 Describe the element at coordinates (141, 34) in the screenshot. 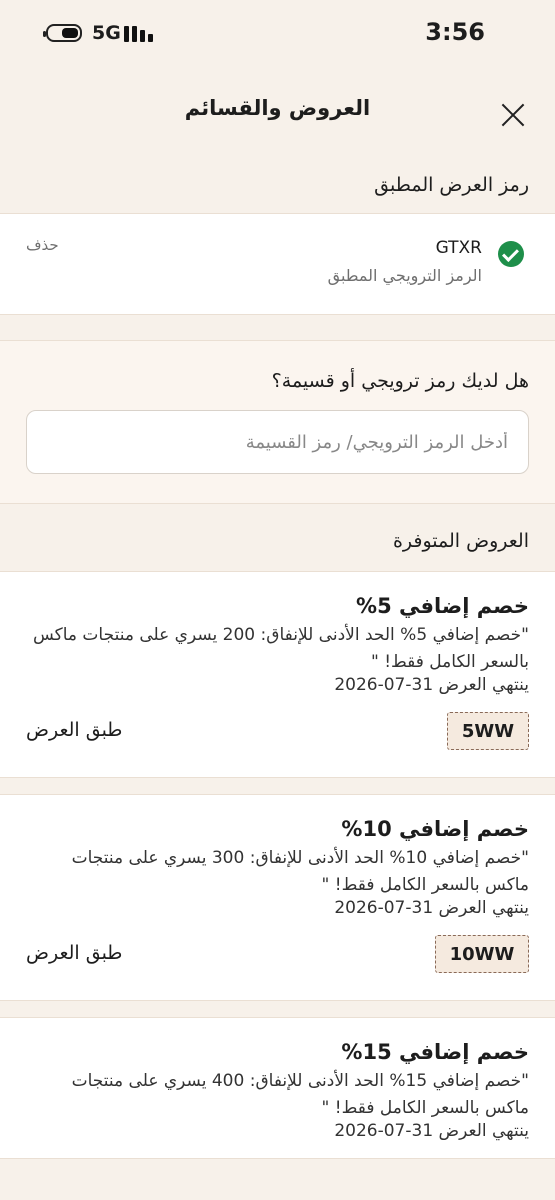

I see `signal-icon` at that location.